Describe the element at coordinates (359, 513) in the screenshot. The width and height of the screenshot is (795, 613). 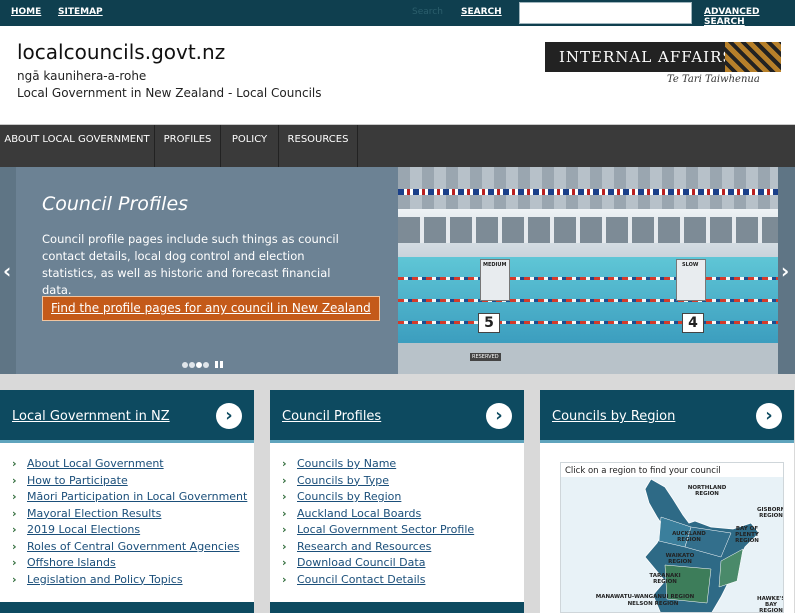
I see `link-label: Auckland Local Boards` at that location.